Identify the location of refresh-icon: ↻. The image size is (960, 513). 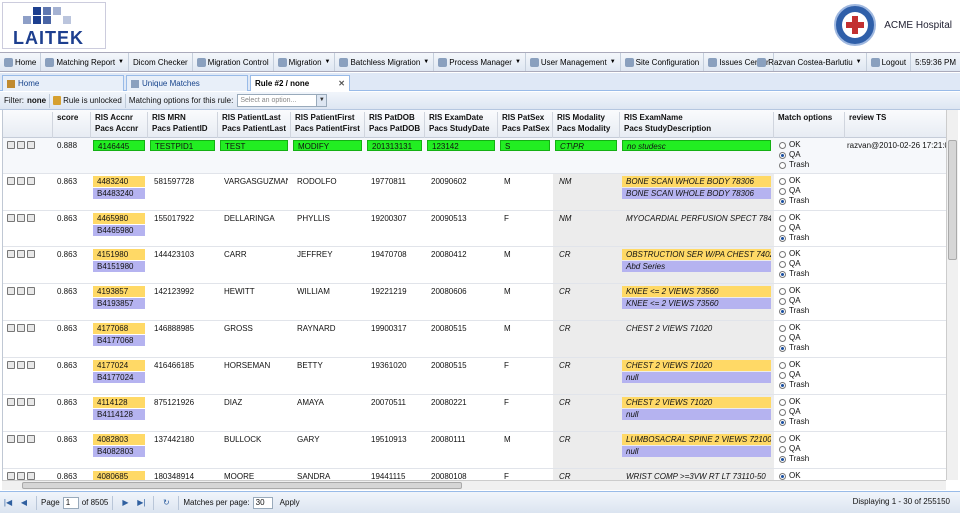
(166, 503).